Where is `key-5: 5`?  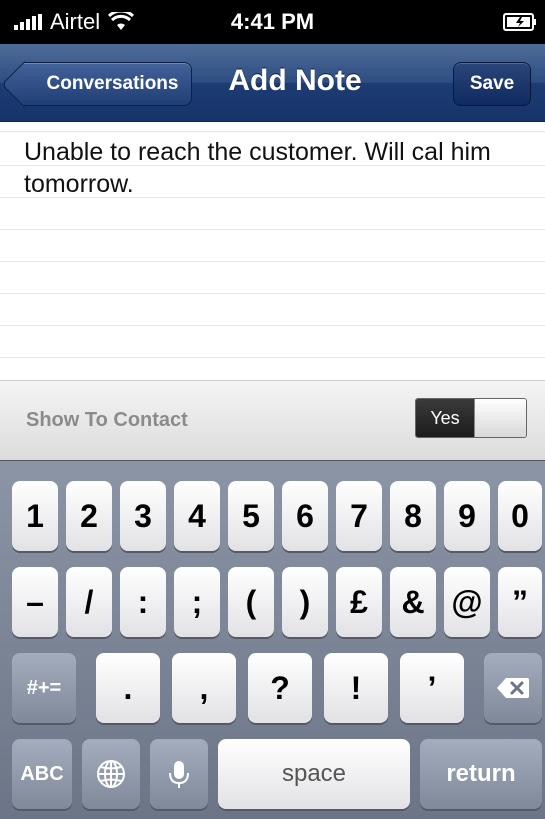
key-5: 5 is located at coordinates (251, 516).